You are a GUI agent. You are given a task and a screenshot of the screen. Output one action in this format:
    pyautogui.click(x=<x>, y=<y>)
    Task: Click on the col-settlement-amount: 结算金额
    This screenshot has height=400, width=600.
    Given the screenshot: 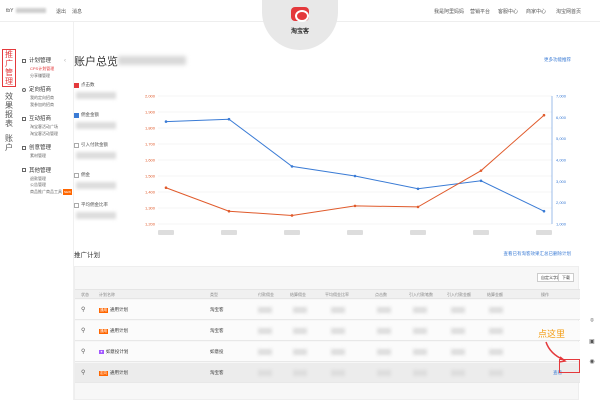 What is the action you would take?
    pyautogui.click(x=495, y=295)
    